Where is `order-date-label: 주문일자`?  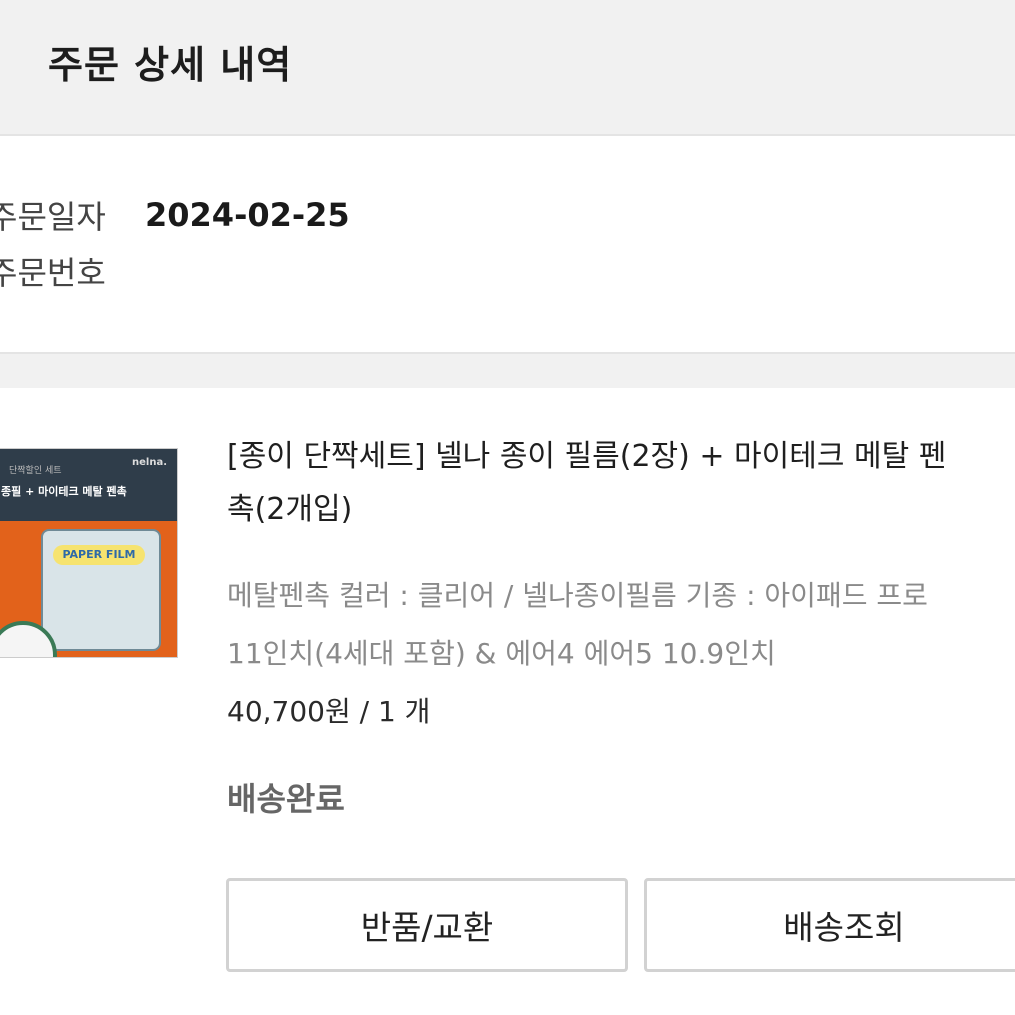
order-date-label: 주문일자 is located at coordinates (53, 217).